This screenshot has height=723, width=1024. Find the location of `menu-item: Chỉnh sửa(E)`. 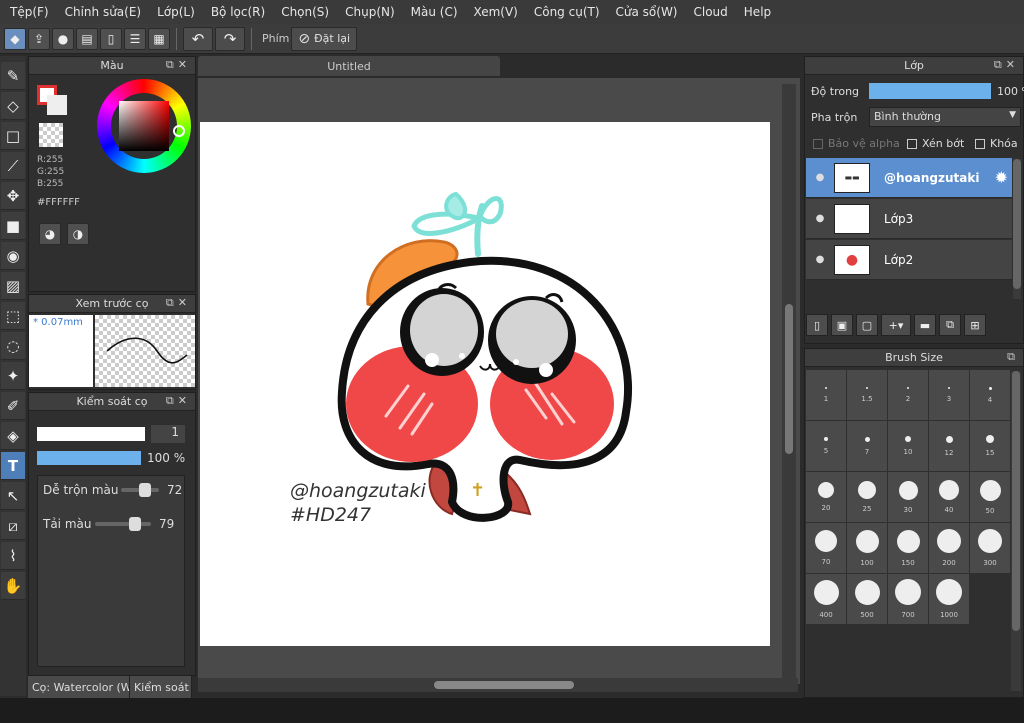

menu-item: Chỉnh sửa(E) is located at coordinates (103, 12).